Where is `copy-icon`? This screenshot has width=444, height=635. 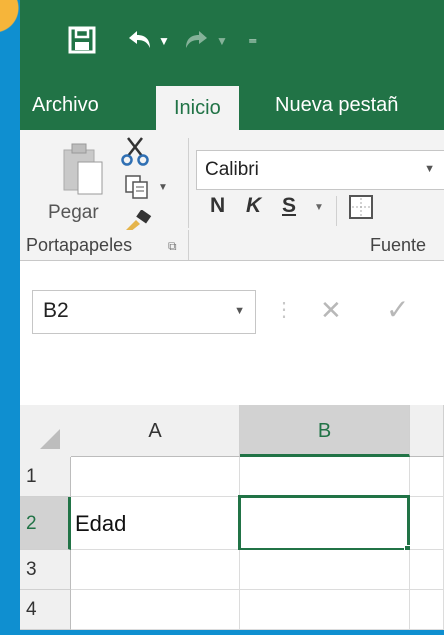
copy-icon is located at coordinates (137, 189).